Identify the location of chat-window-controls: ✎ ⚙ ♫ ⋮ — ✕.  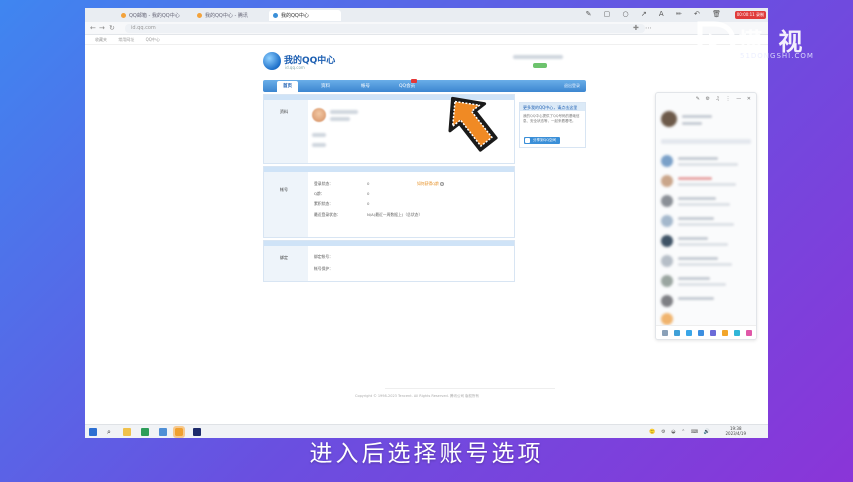
(724, 99).